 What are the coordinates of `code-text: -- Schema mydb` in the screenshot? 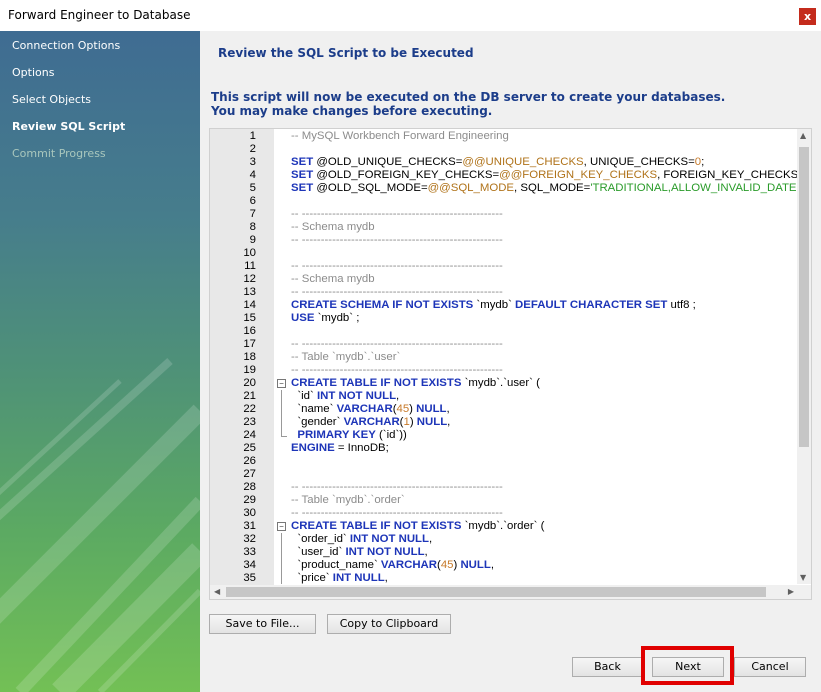 It's located at (333, 279).